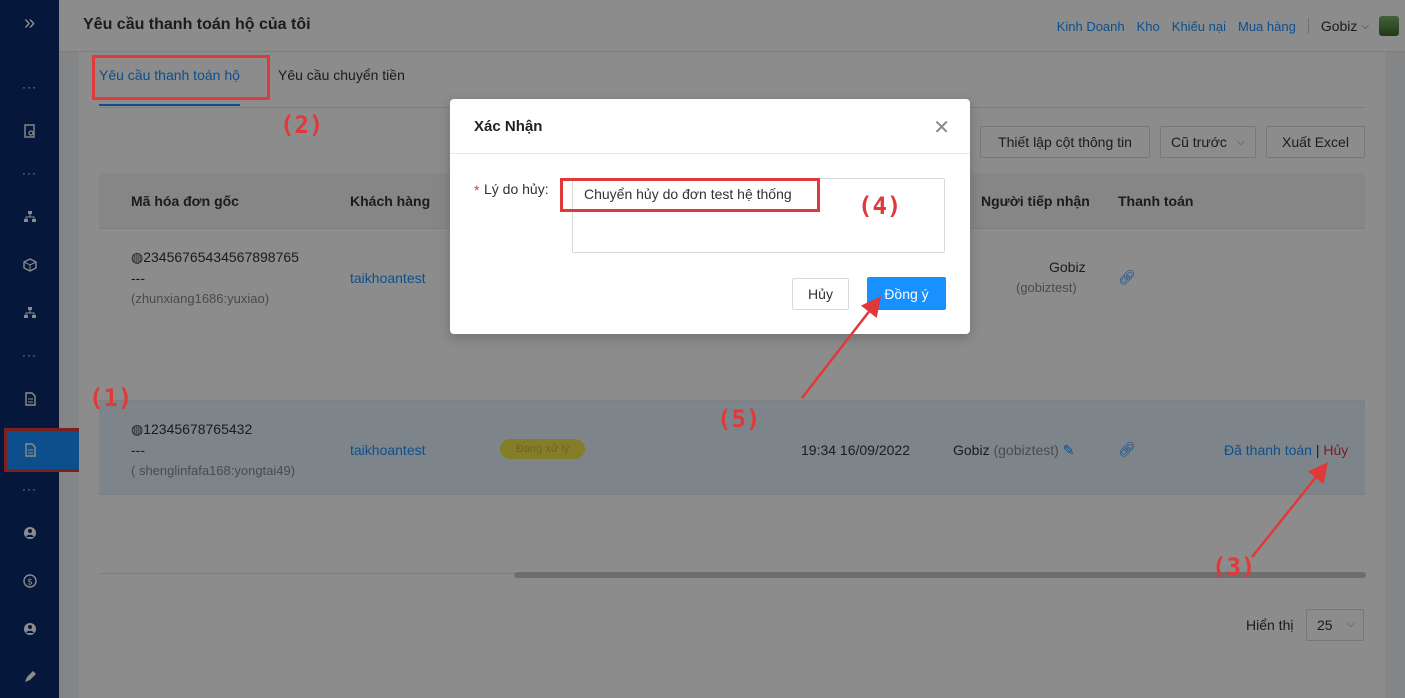  Describe the element at coordinates (880, 206) in the screenshot. I see `annotation-label-4: (4)` at that location.